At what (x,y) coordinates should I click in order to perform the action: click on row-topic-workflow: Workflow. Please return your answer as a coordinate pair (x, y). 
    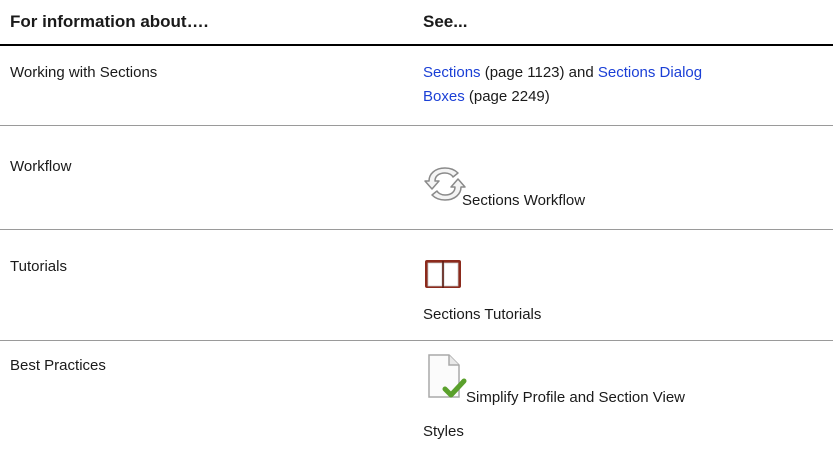
    Looking at the image, I should click on (41, 166).